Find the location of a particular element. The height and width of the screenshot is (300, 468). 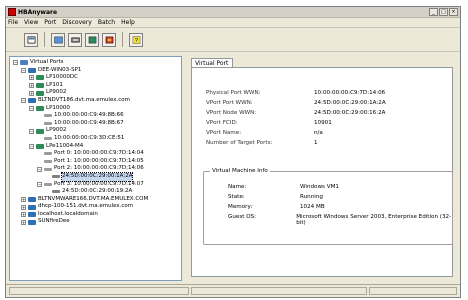

tree-node: Port 0: 10:00:00:00:C9:7D:14:04 is located at coordinates (95, 154).